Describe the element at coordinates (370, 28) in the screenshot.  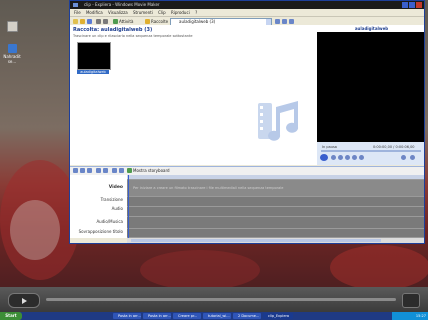
I see `preview-title: auladigitalweb` at that location.